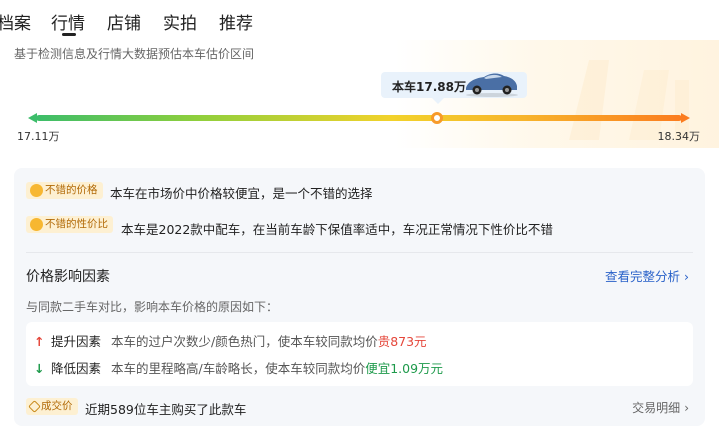  What do you see at coordinates (359, 118) in the screenshot?
I see `price-range-bar` at bounding box center [359, 118].